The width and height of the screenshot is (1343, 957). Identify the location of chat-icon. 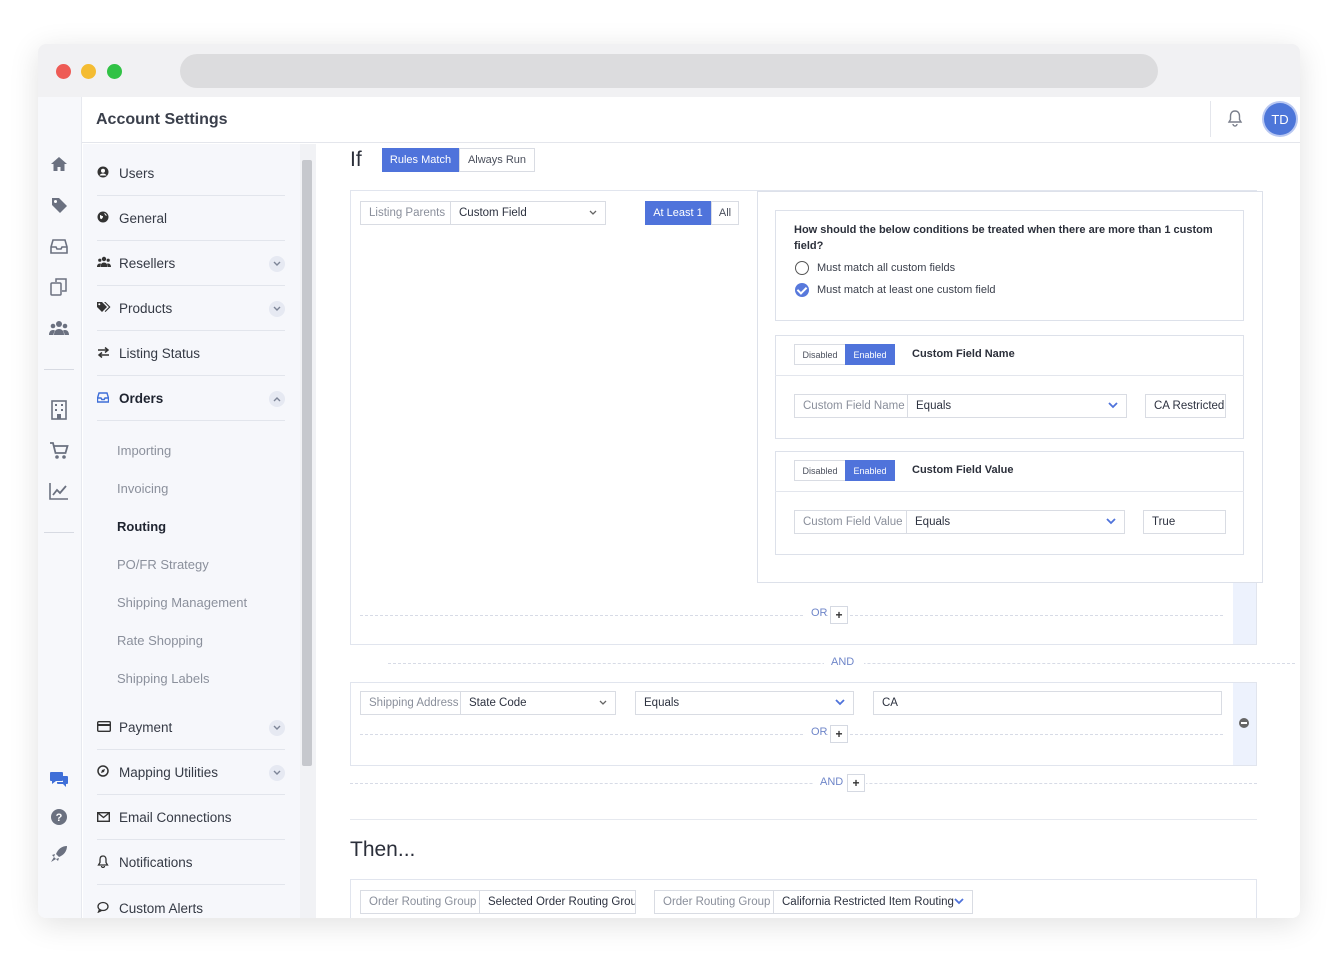
(59, 779).